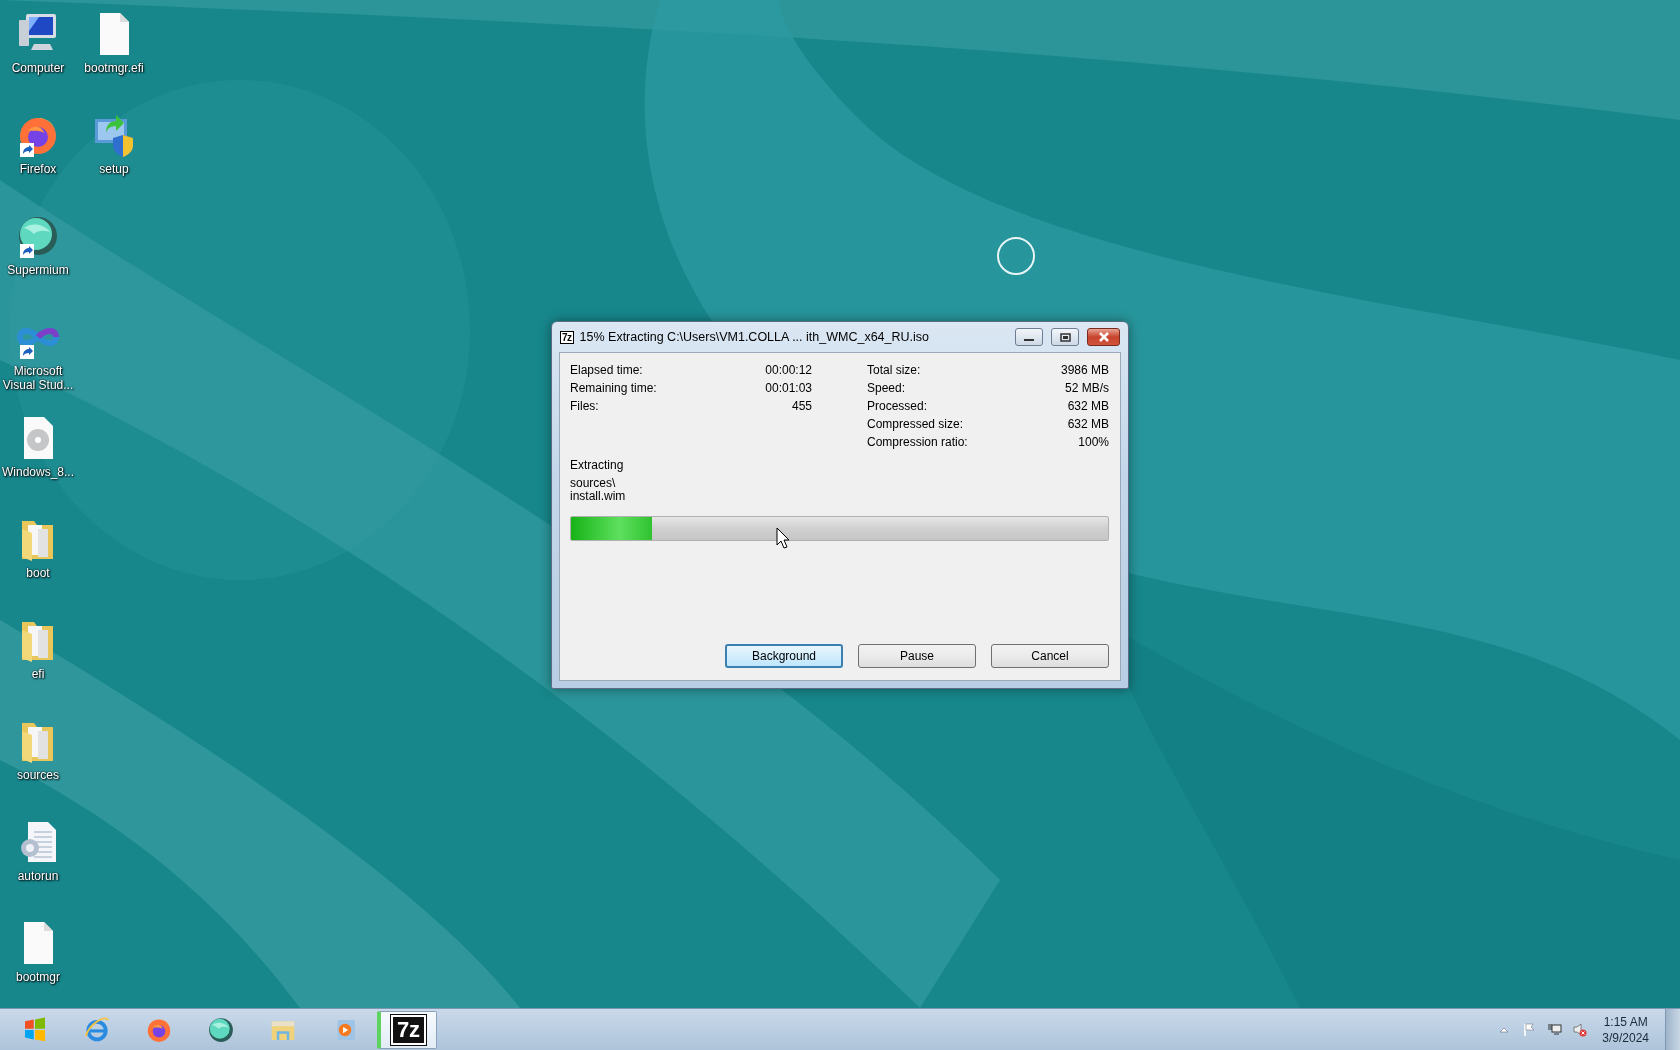 The width and height of the screenshot is (1680, 1050). Describe the element at coordinates (1084, 370) in the screenshot. I see `stat-value: 3986 MB` at that location.